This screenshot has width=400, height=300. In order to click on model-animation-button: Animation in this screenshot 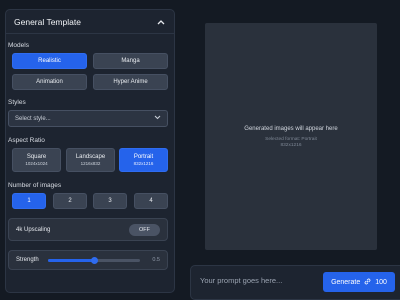, I will do `click(49, 82)`.